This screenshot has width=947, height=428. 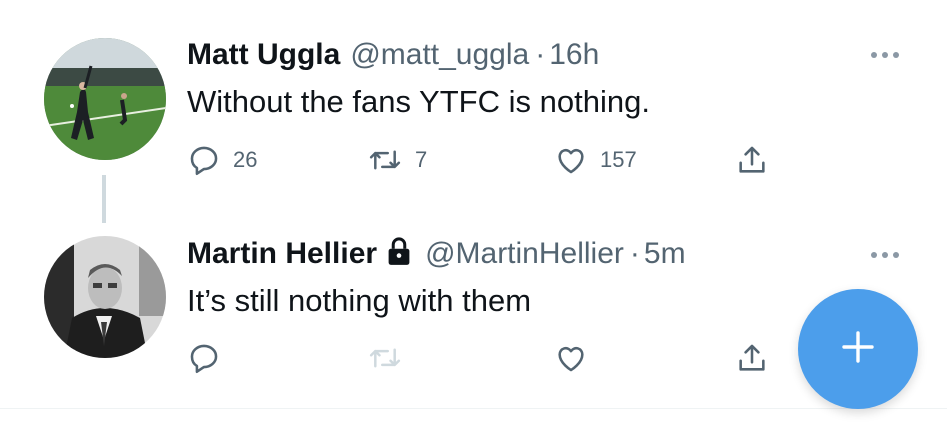 I want to click on author-name: Matt Uggla, so click(x=263, y=55).